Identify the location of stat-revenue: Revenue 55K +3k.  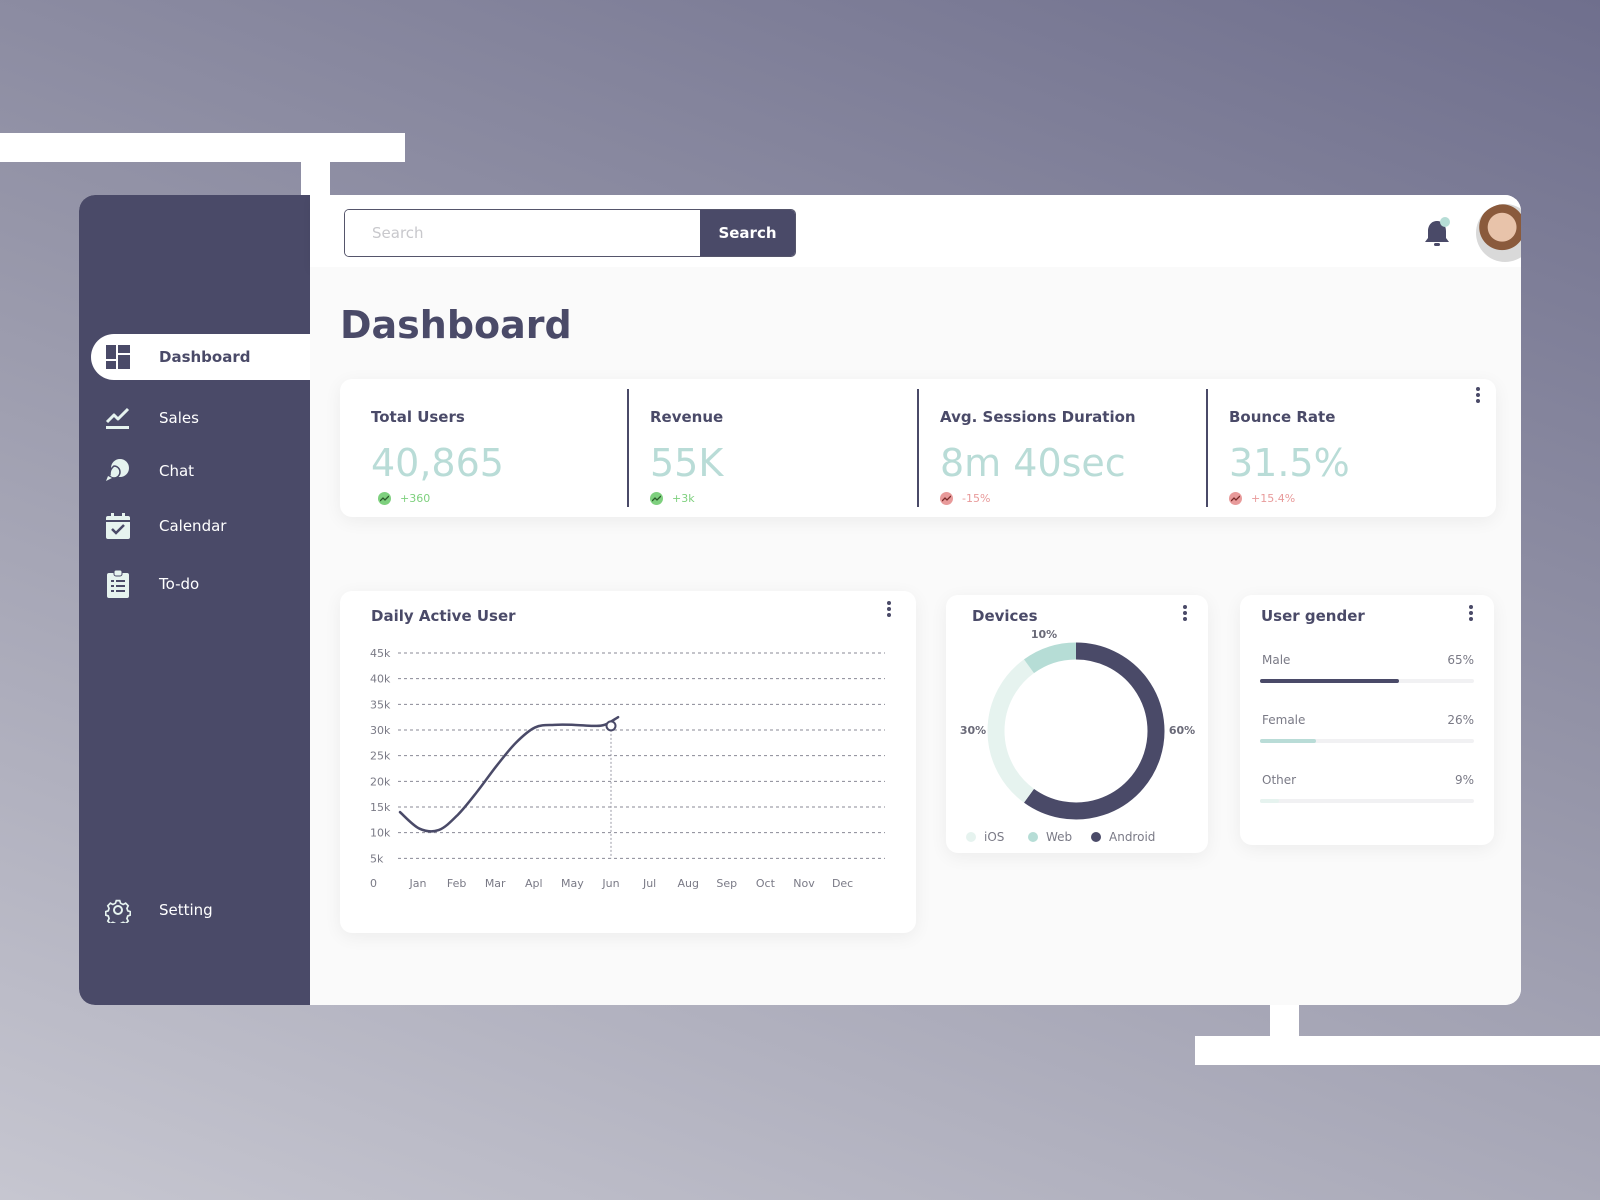
(769, 448).